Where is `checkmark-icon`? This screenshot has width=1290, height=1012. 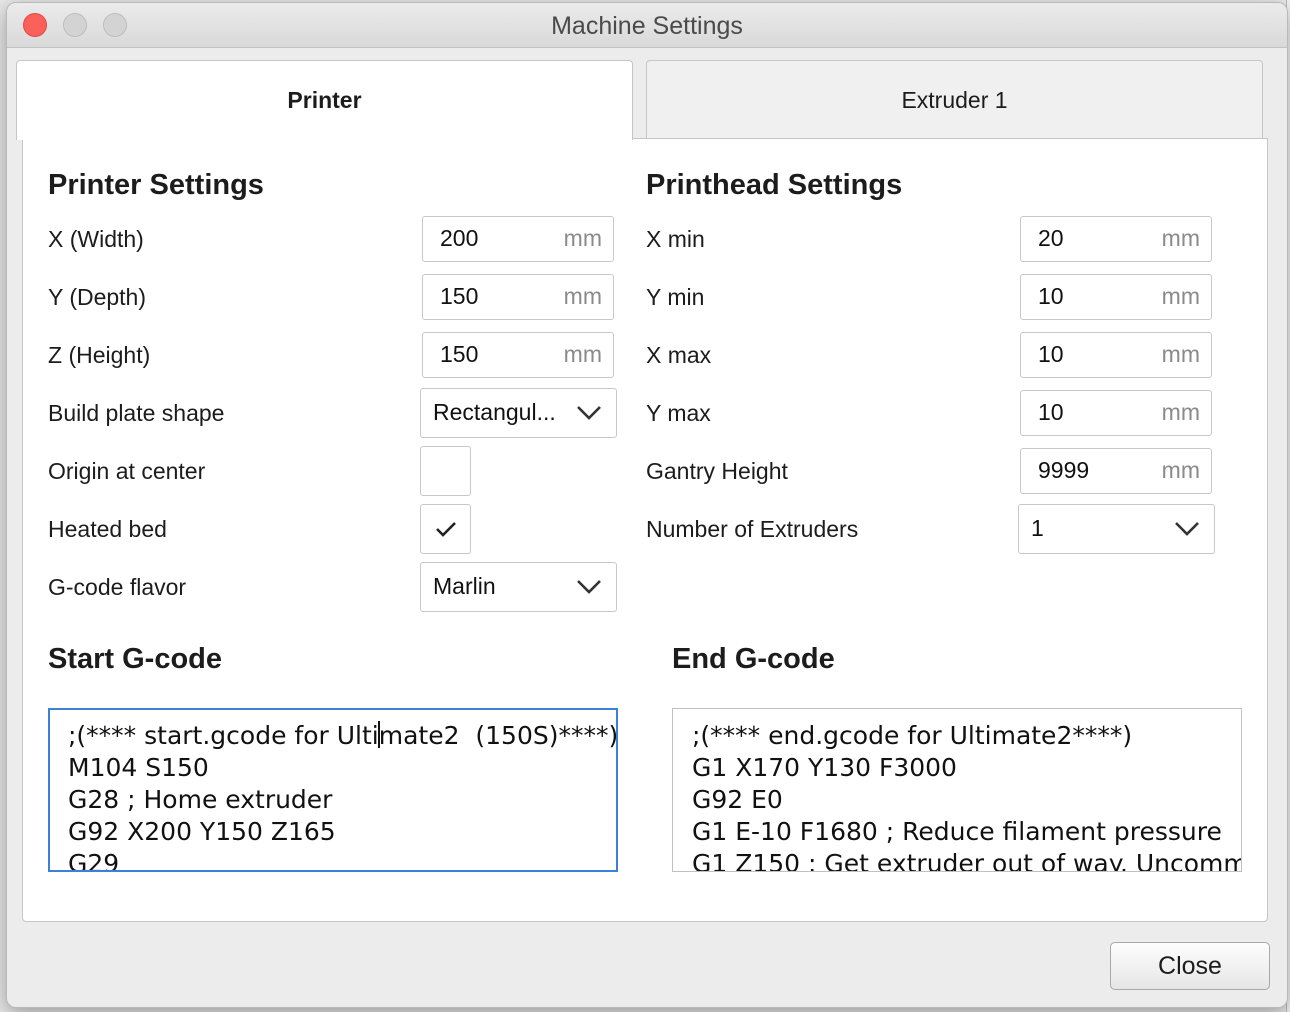
checkmark-icon is located at coordinates (446, 529).